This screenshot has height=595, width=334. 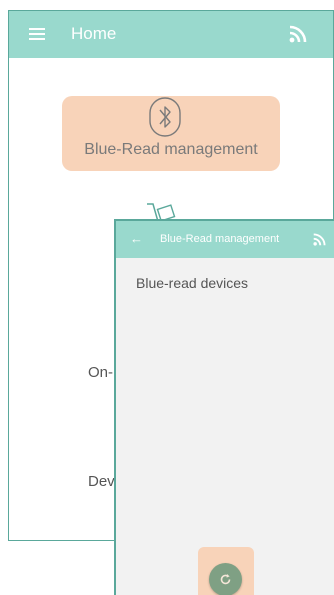 I want to click on blue-read-app-bar: ← Blue-Read management, so click(x=225, y=239).